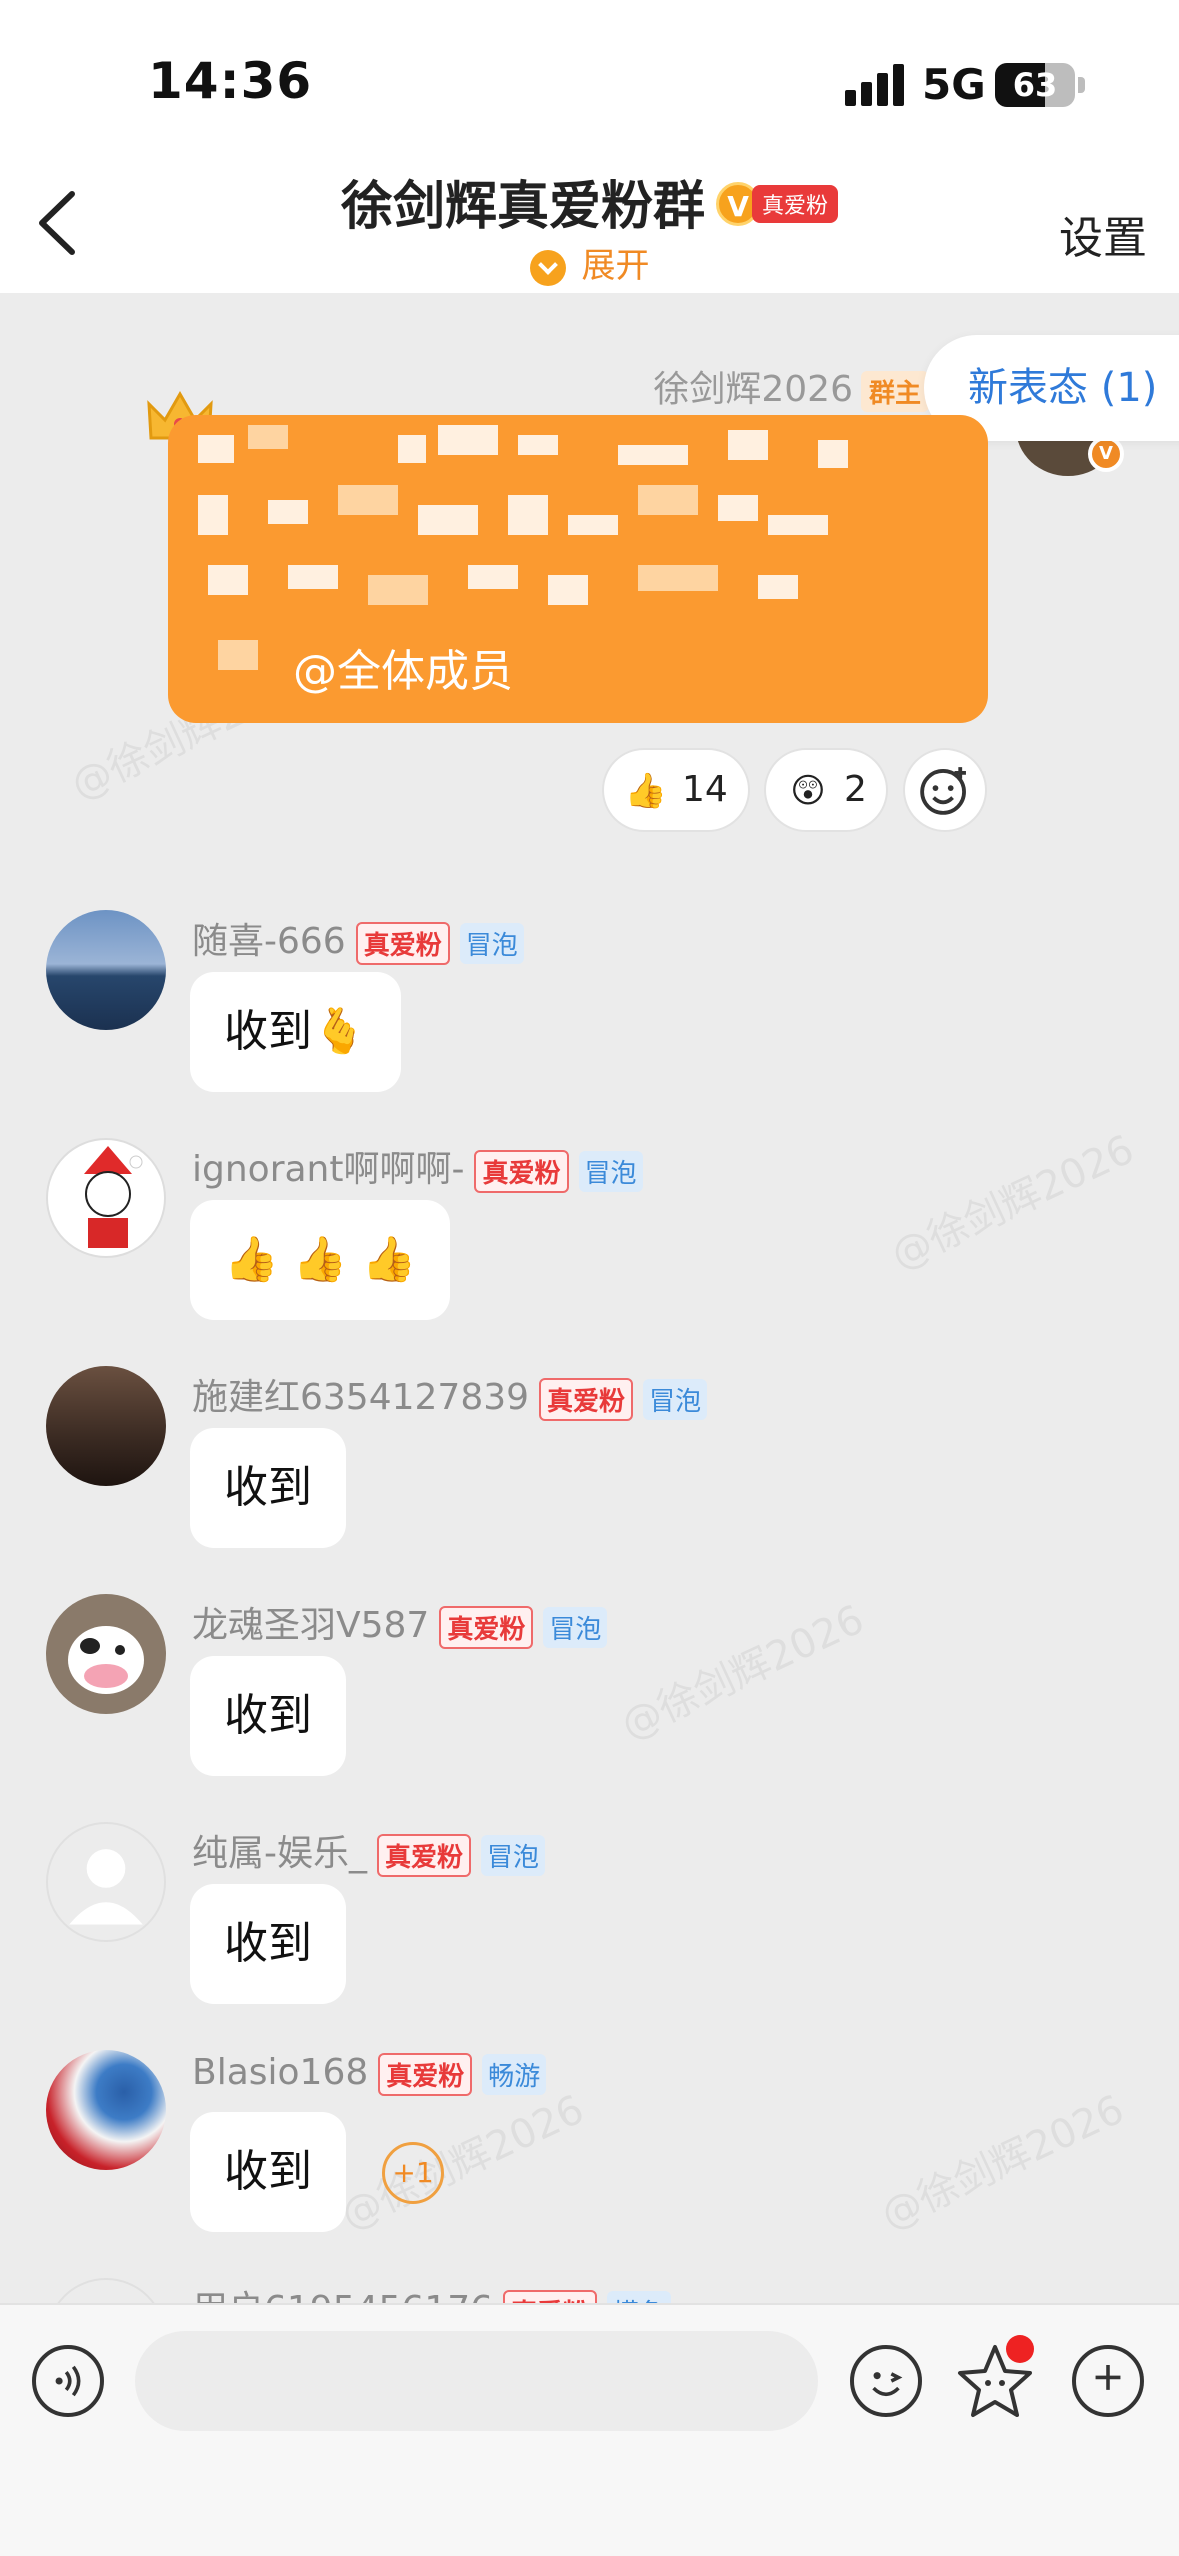 This screenshot has height=2556, width=1179. I want to click on battery-cap, so click(1081, 85).